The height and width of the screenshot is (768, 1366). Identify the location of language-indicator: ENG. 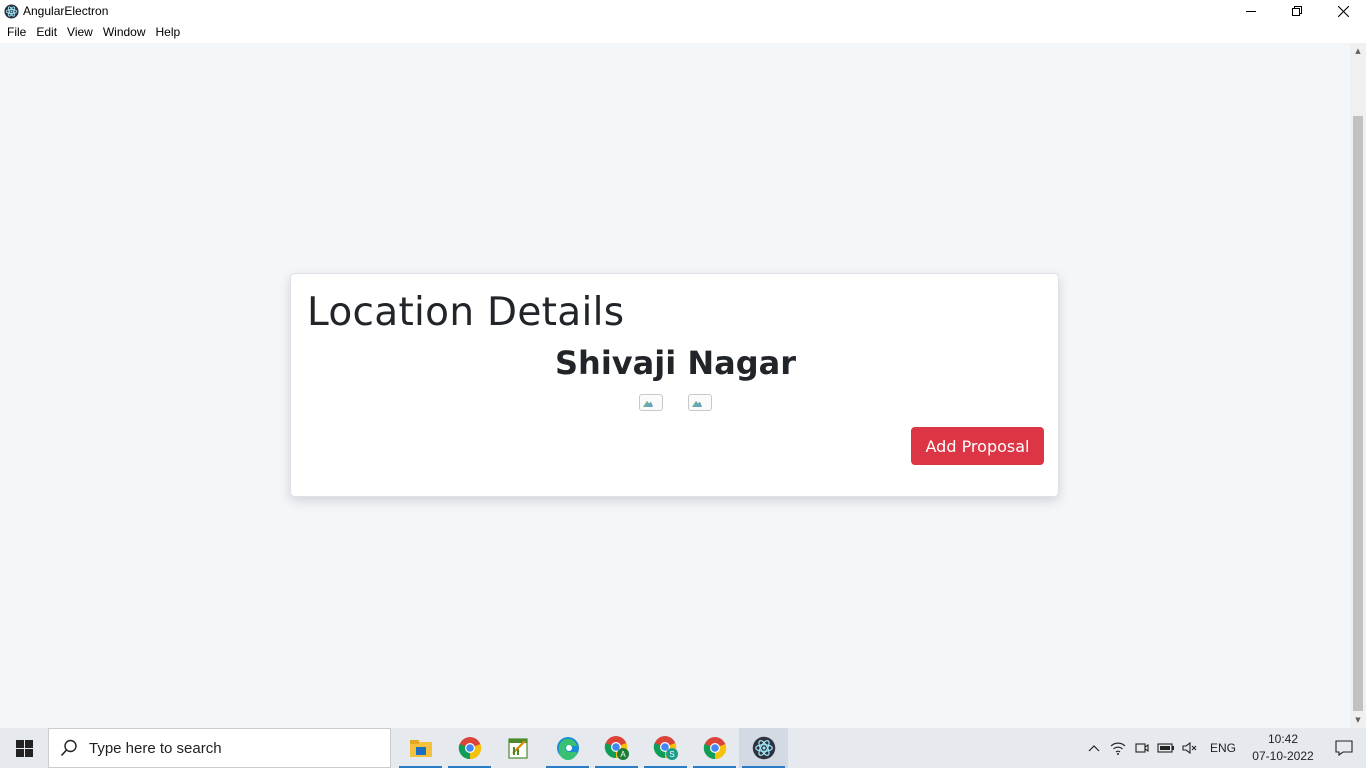
(1223, 748).